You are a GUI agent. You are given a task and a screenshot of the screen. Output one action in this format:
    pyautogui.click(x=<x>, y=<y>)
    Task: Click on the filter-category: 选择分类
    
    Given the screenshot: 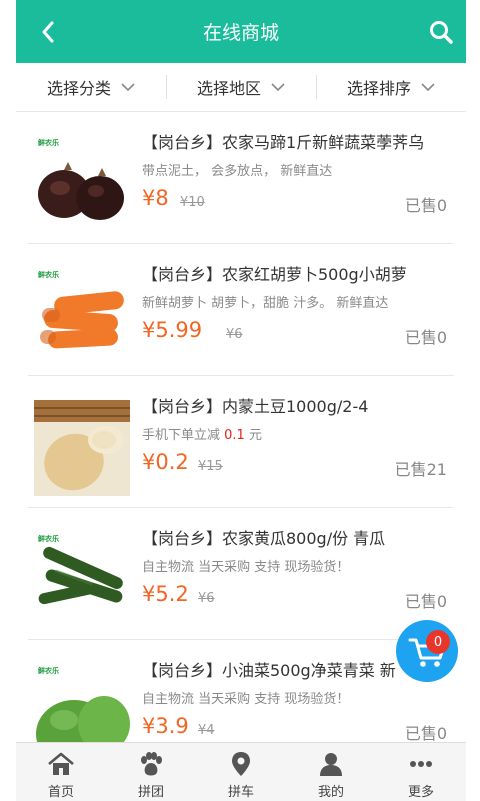 What is the action you would take?
    pyautogui.click(x=91, y=87)
    